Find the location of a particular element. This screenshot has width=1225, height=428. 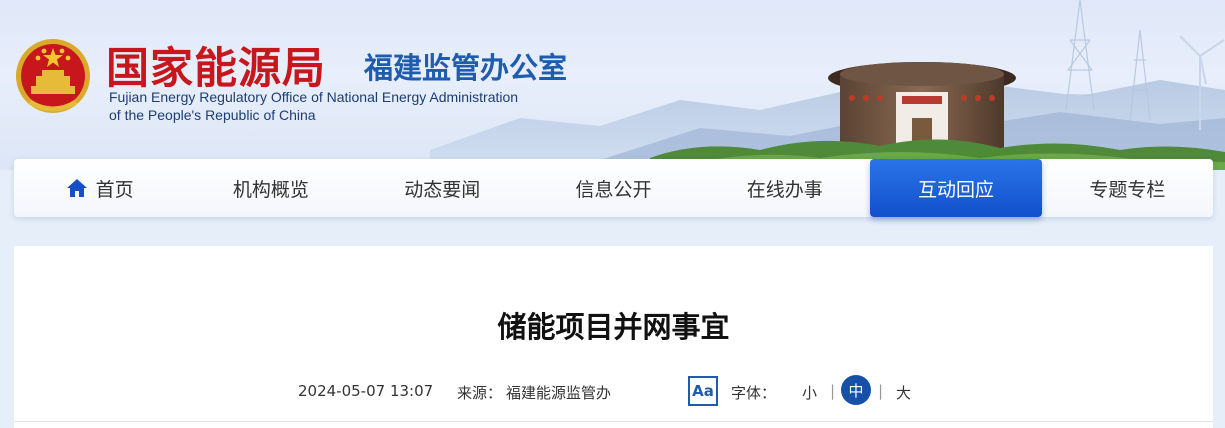

article-title: 储能项目并网事宜 is located at coordinates (613, 327).